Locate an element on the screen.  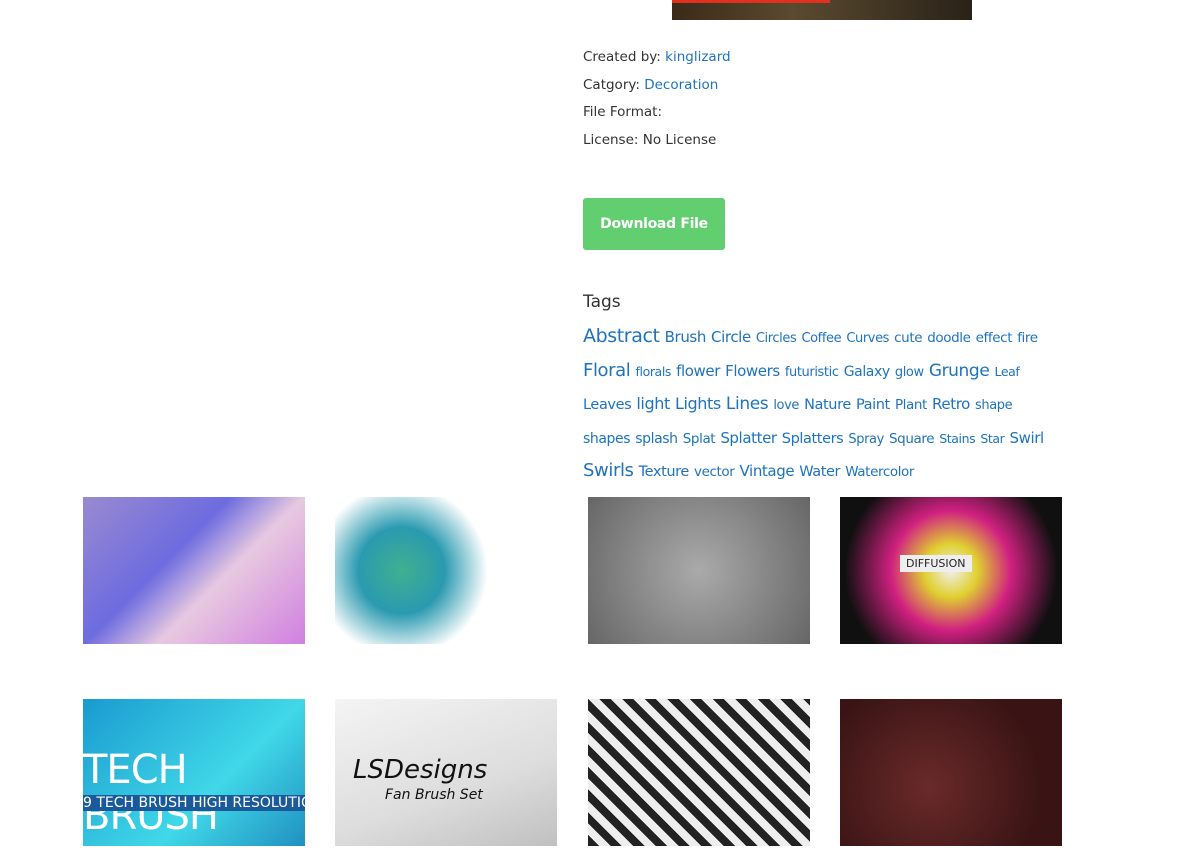
tag-link: doodle is located at coordinates (949, 338).